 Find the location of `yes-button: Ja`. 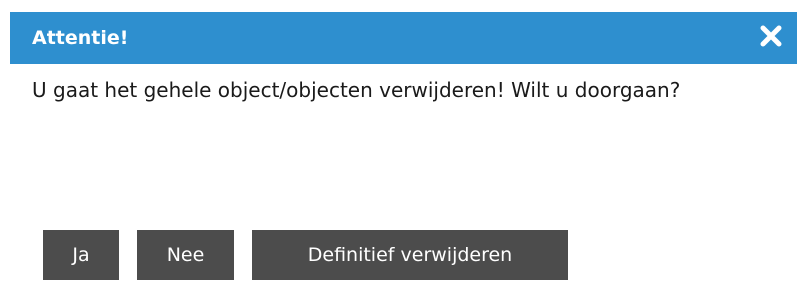

yes-button: Ja is located at coordinates (81, 255).